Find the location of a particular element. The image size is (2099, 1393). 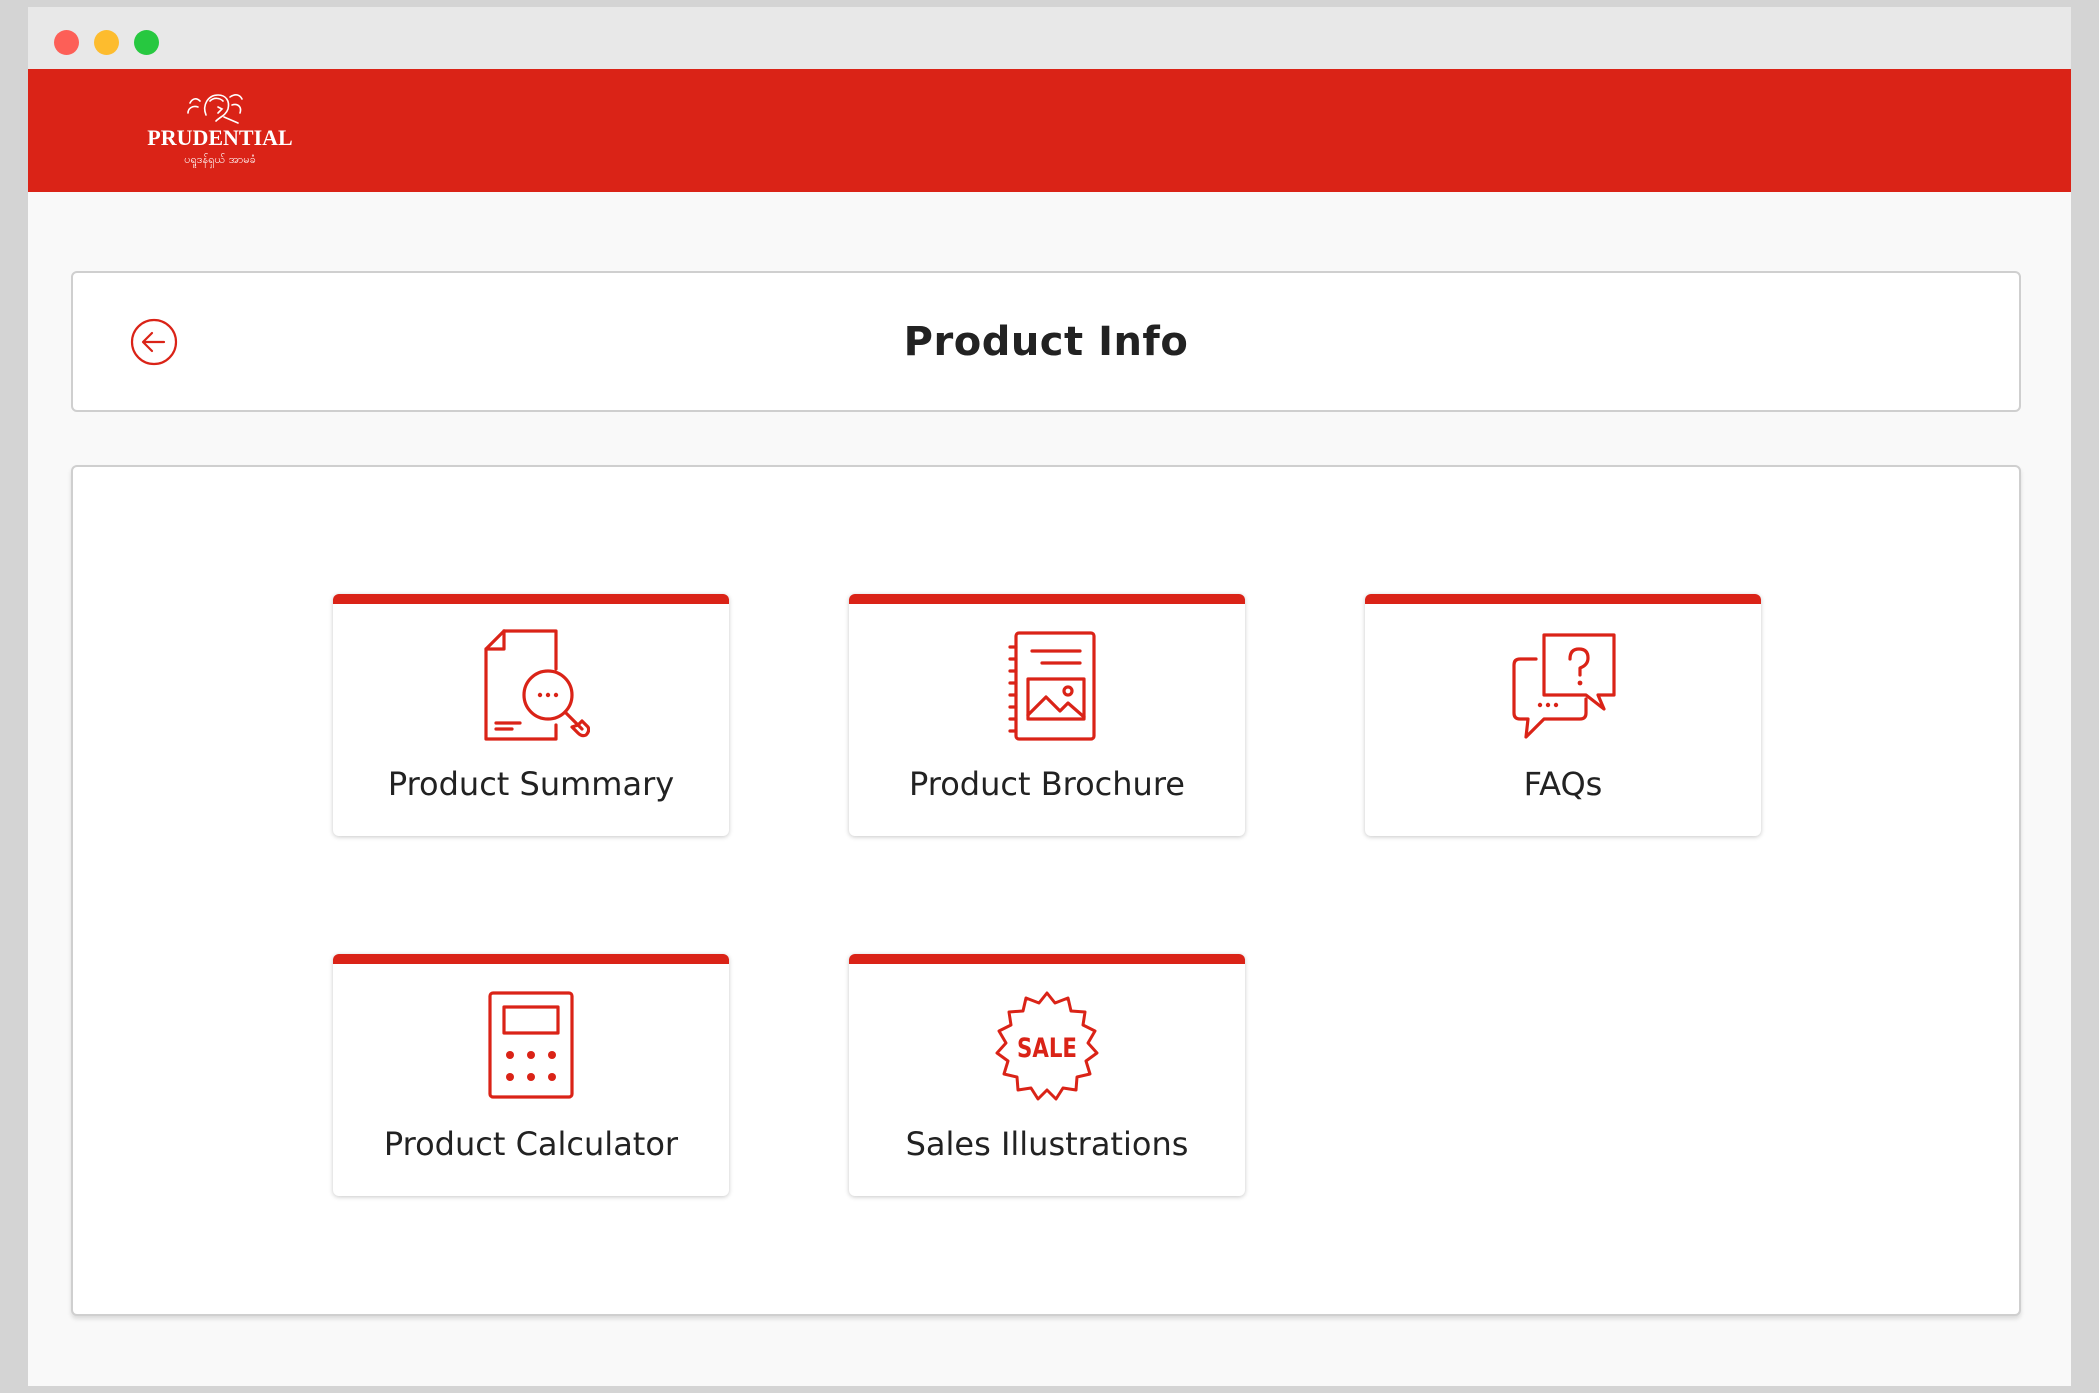

sales-illustrations-tile: SALE Sales Illustrations is located at coordinates (1047, 1075).